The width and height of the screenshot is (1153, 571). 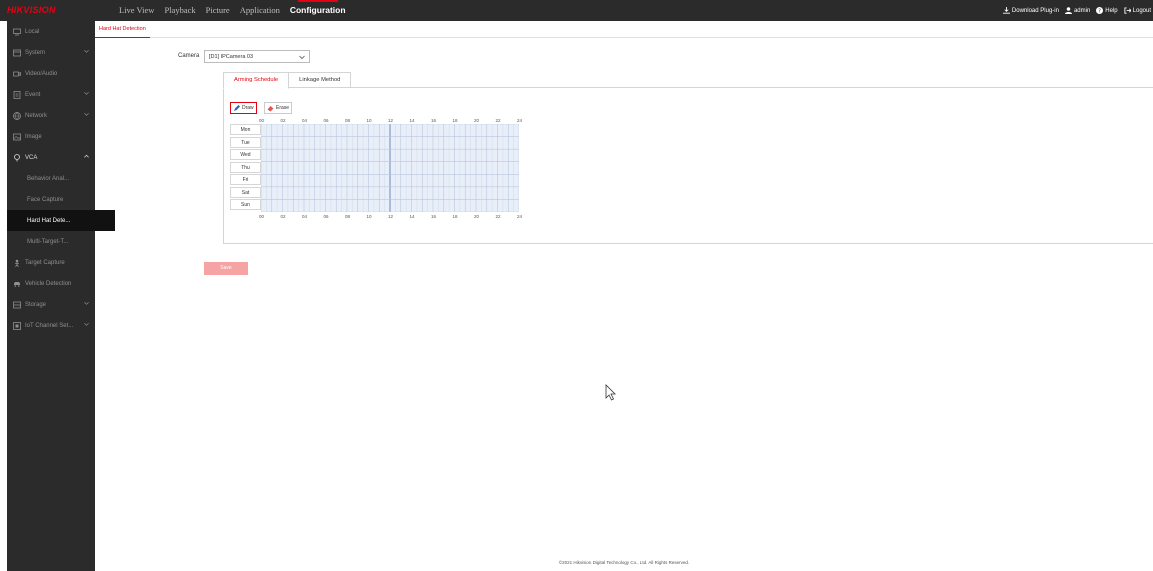 I want to click on sidebar-item-video-audio: Video/Audio, so click(x=51, y=73).